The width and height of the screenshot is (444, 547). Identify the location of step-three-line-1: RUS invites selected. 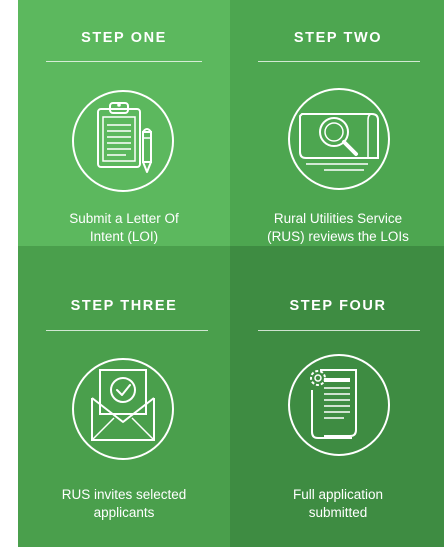
(124, 494).